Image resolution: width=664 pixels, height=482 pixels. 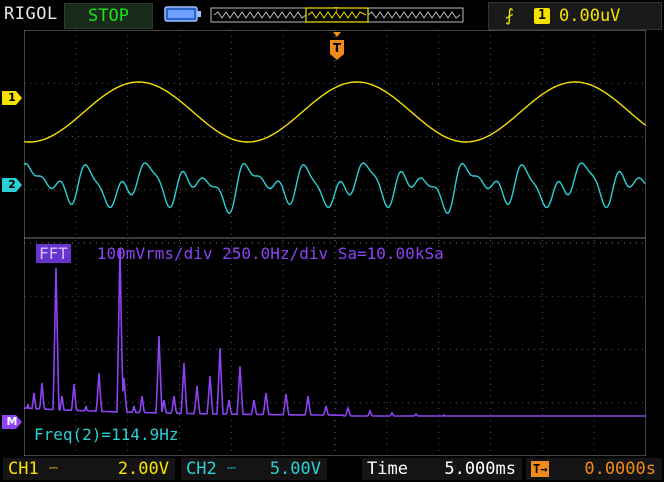 I want to click on frequency-measurement: Freq(2)=114.9Hz, so click(x=106, y=434).